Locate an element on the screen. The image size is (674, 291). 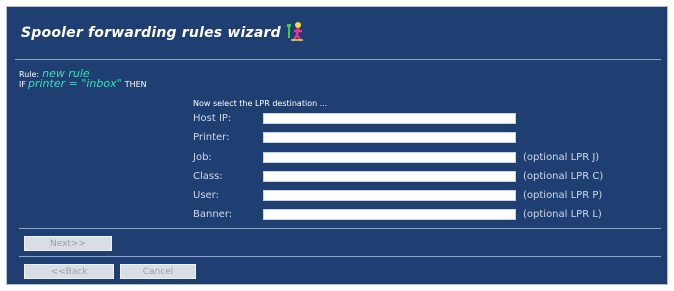
user-input is located at coordinates (389, 195).